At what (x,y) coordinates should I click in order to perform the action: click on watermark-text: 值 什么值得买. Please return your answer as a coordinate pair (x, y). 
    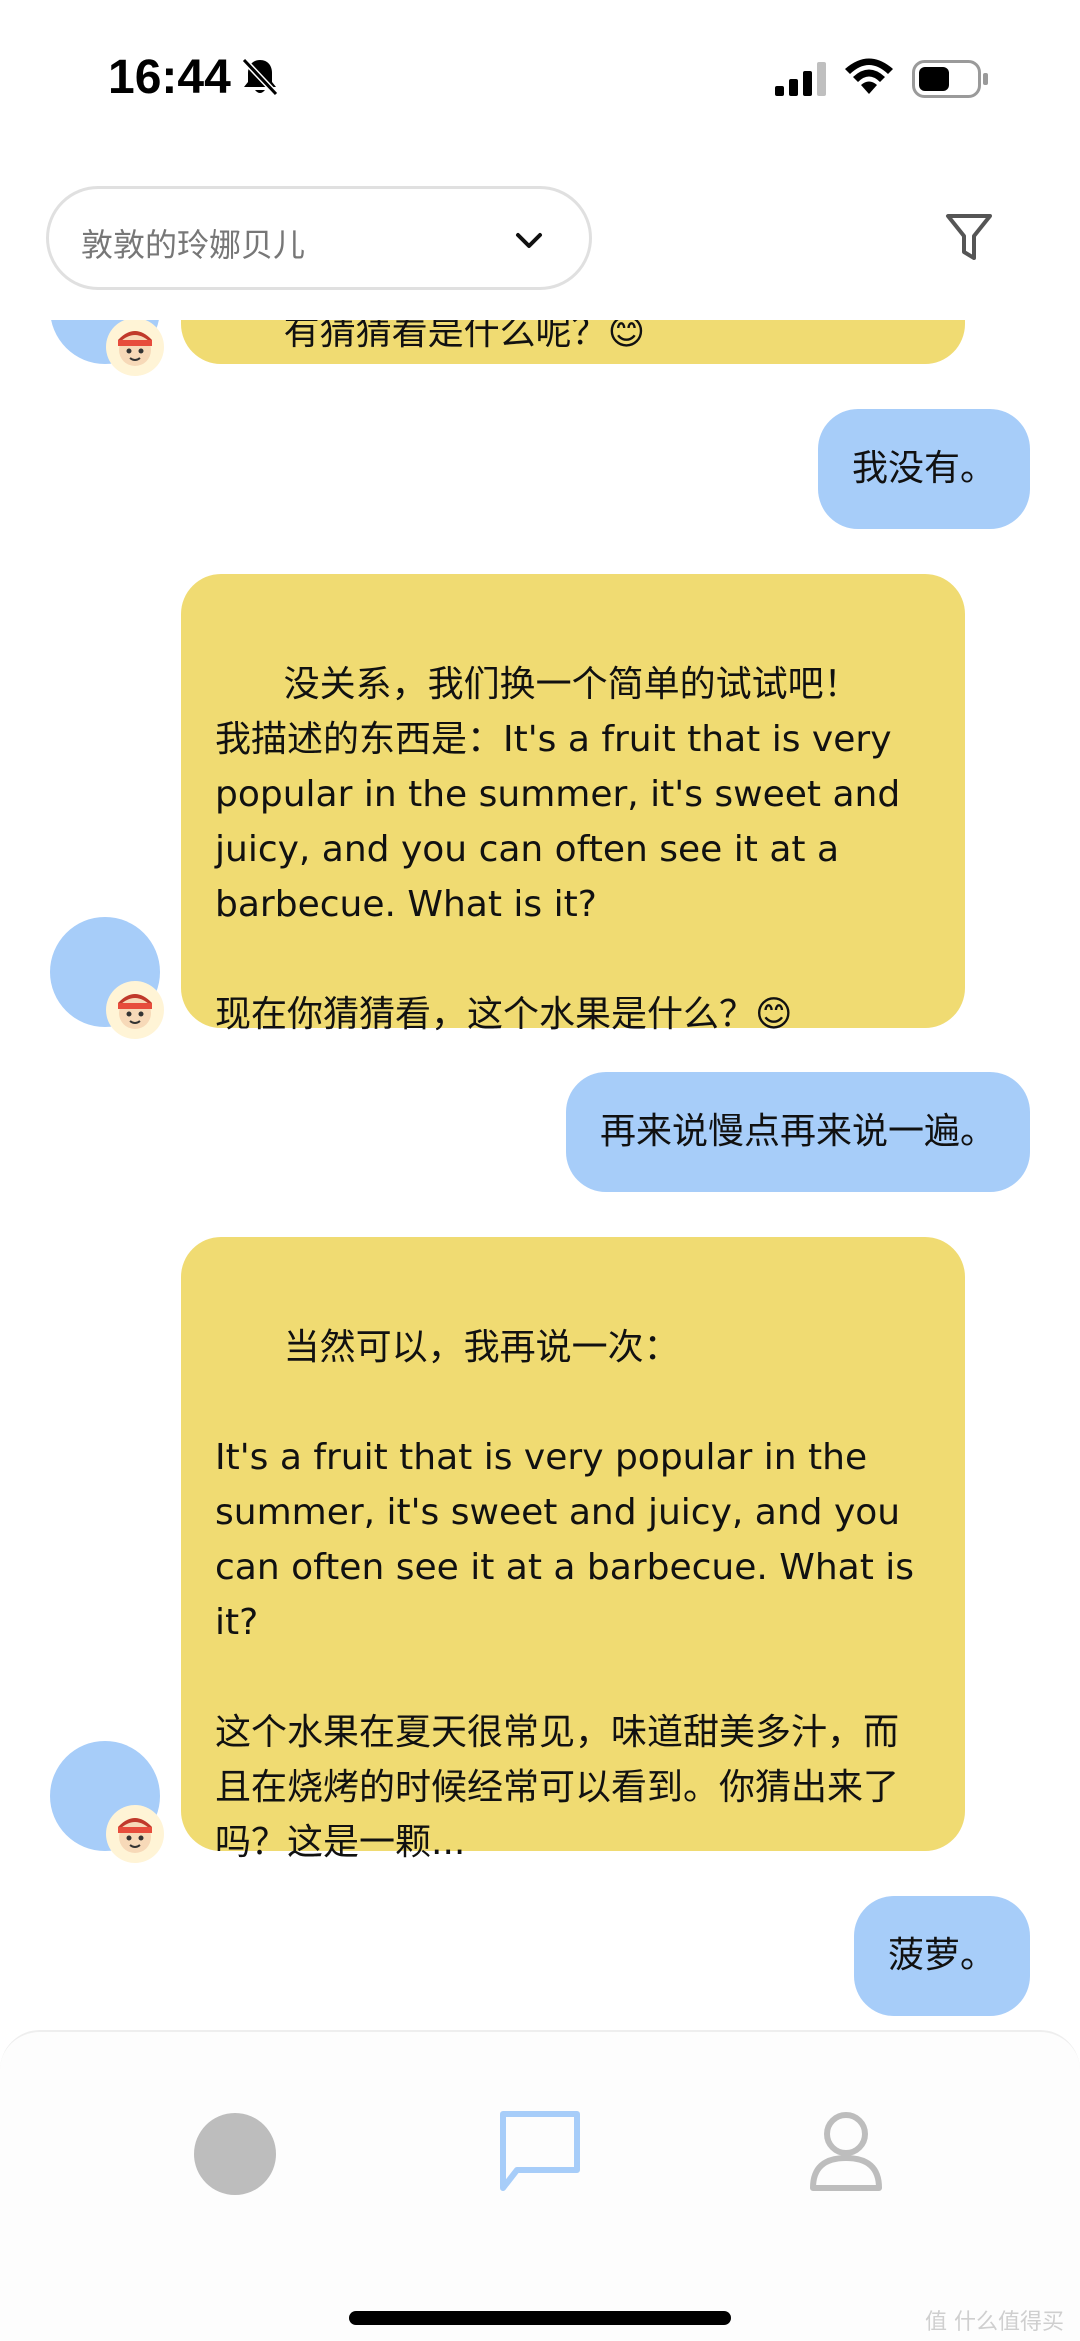
    Looking at the image, I should click on (994, 2322).